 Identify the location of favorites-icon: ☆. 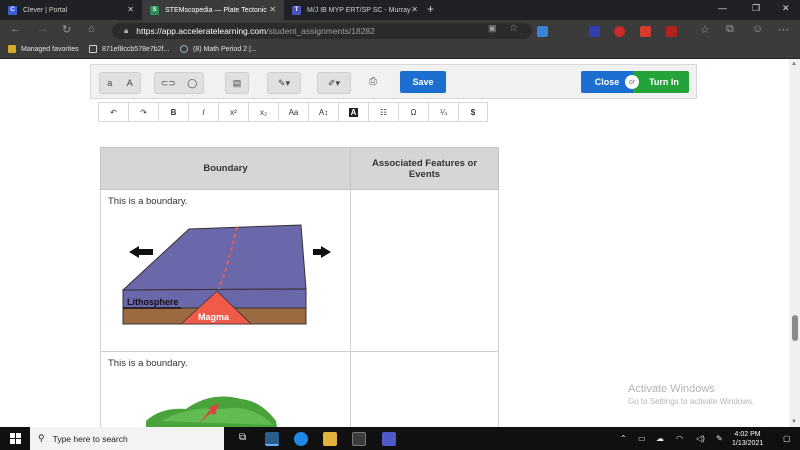
(705, 29).